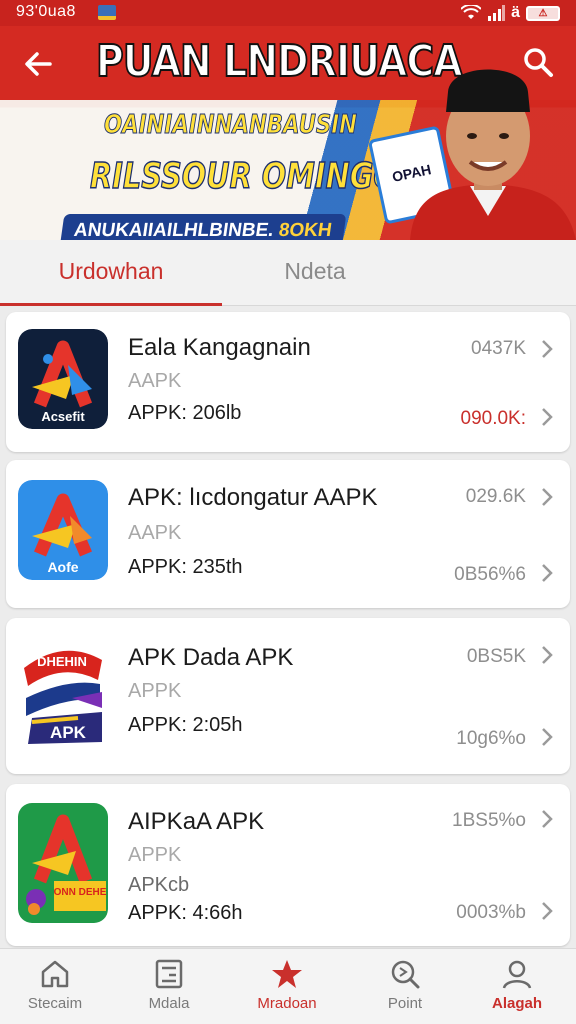  What do you see at coordinates (231, 125) in the screenshot?
I see `banner-headline: OAINIAINNANBAUSIN` at bounding box center [231, 125].